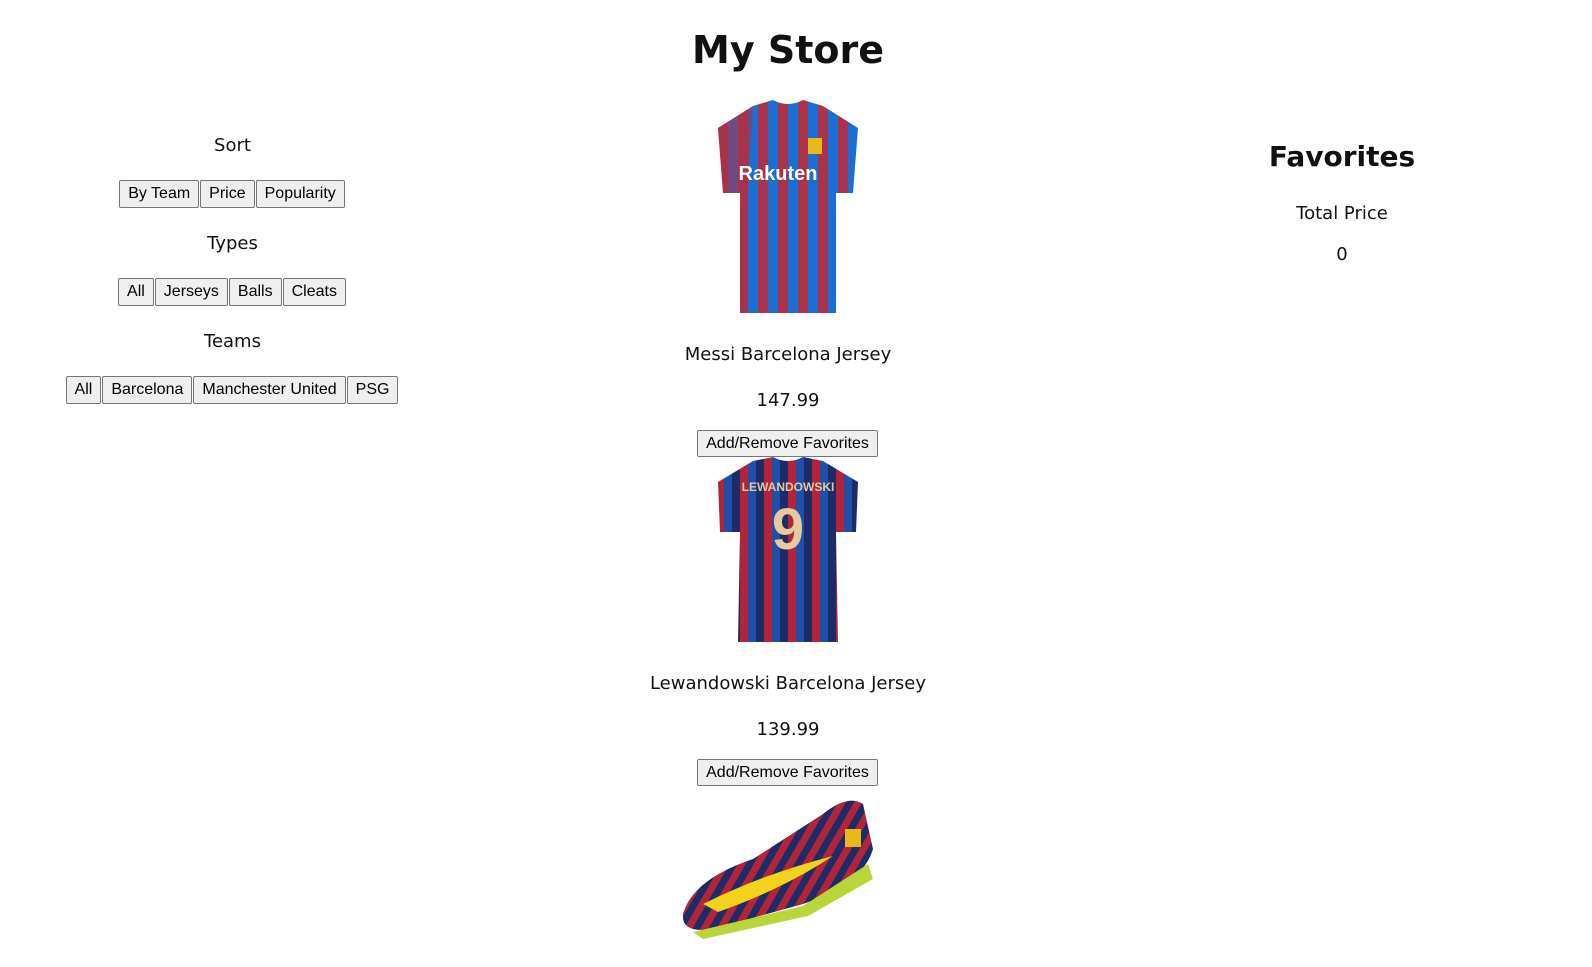  I want to click on total-price-label: Total Price, so click(1342, 213).